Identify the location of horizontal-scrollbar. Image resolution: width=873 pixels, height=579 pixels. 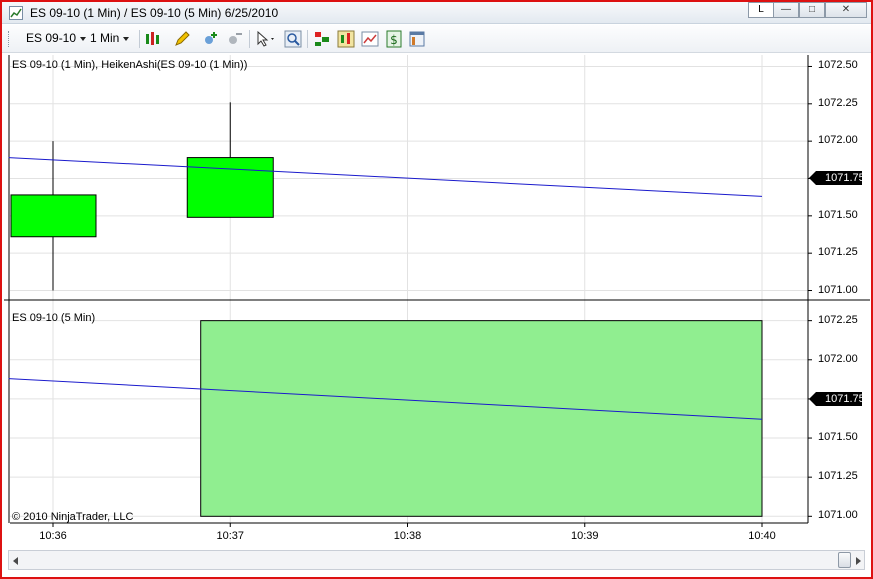
(436, 560).